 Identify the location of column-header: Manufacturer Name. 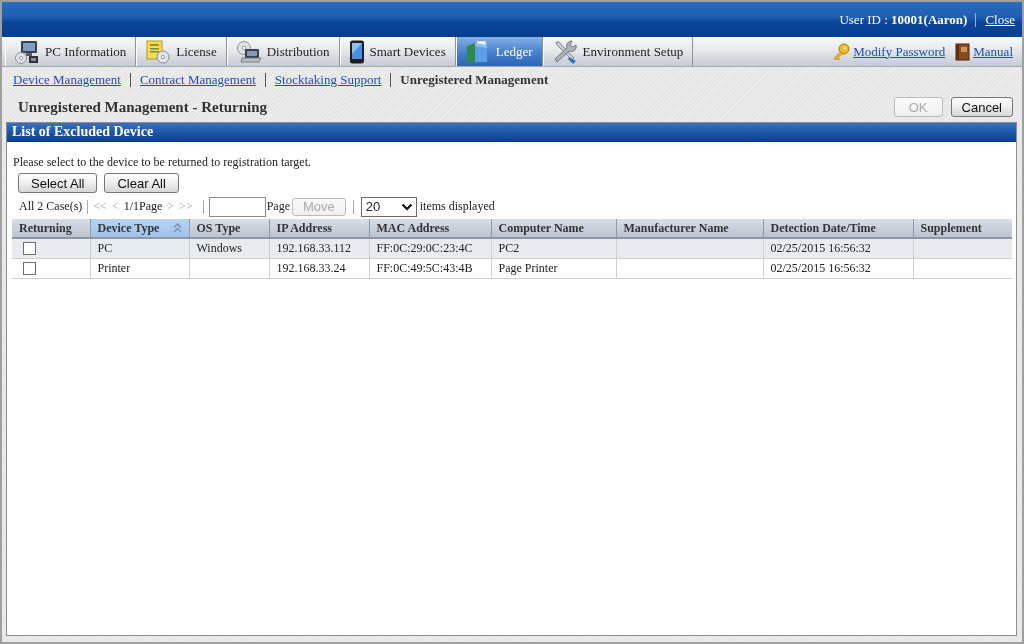
(689, 228).